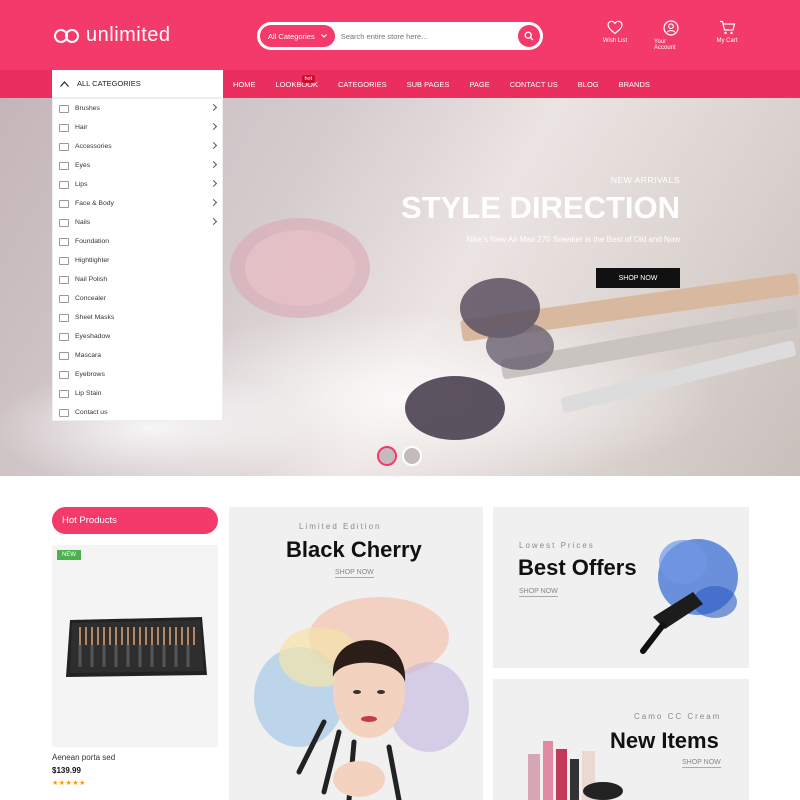 Image resolution: width=800 pixels, height=800 pixels. Describe the element at coordinates (137, 336) in the screenshot. I see `category-item-eyeshadow: Eyeshadow` at that location.